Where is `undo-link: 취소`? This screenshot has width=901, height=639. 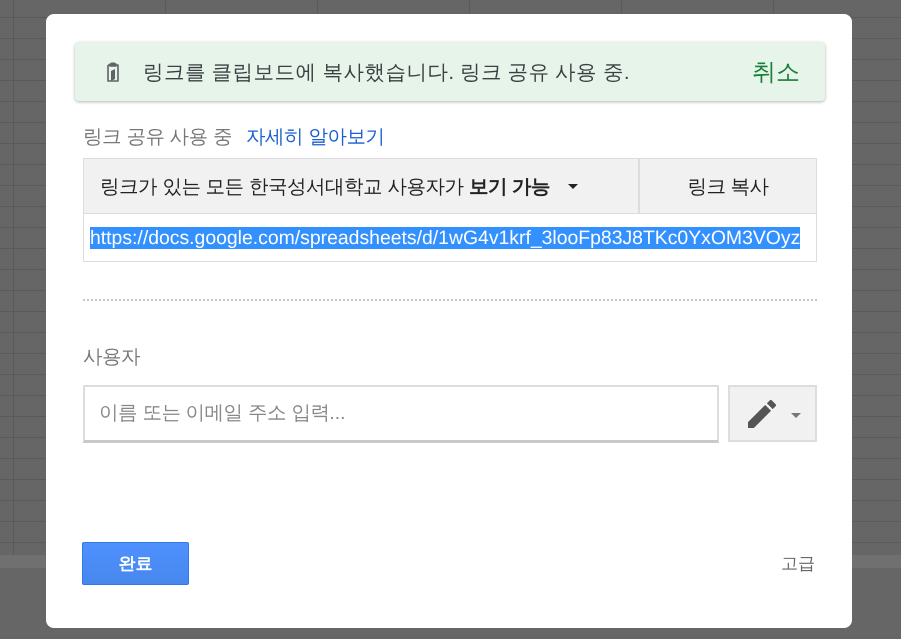 undo-link: 취소 is located at coordinates (776, 72).